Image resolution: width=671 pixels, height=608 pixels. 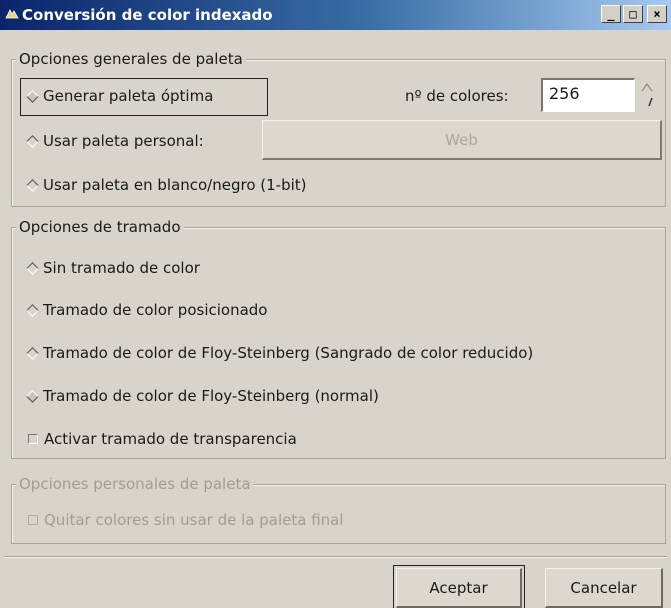 What do you see at coordinates (131, 59) in the screenshot?
I see `palette-general-legend: Opciones generales de paleta` at bounding box center [131, 59].